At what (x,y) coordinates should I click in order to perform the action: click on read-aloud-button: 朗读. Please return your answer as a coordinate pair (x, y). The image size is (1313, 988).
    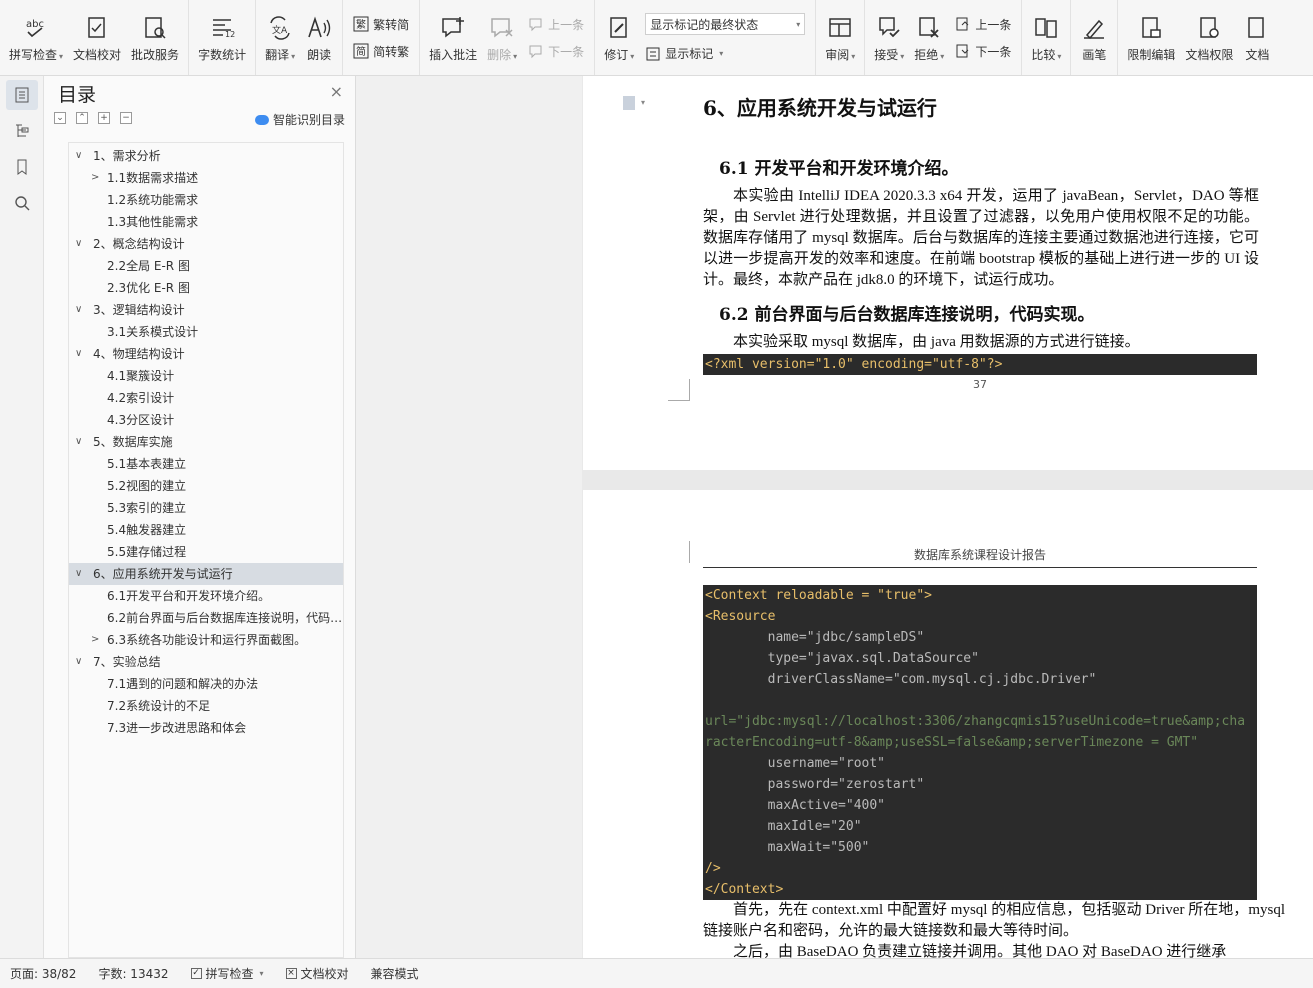
    Looking at the image, I should click on (319, 37).